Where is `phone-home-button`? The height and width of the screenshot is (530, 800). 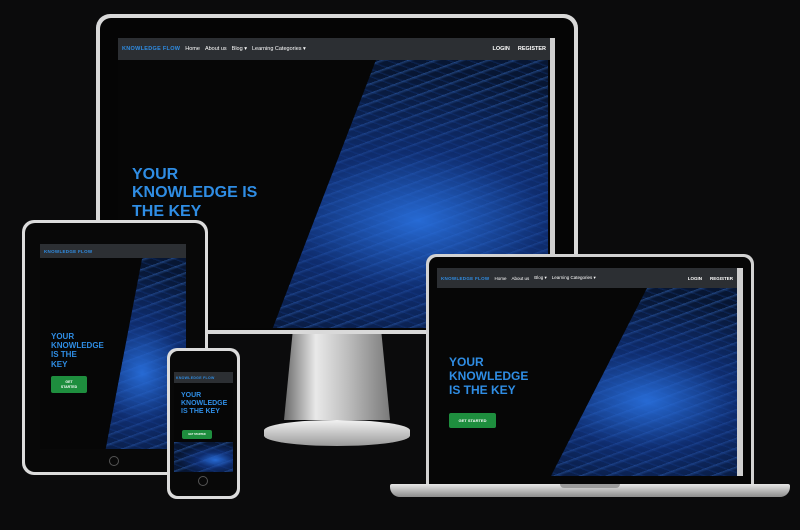 phone-home-button is located at coordinates (203, 481).